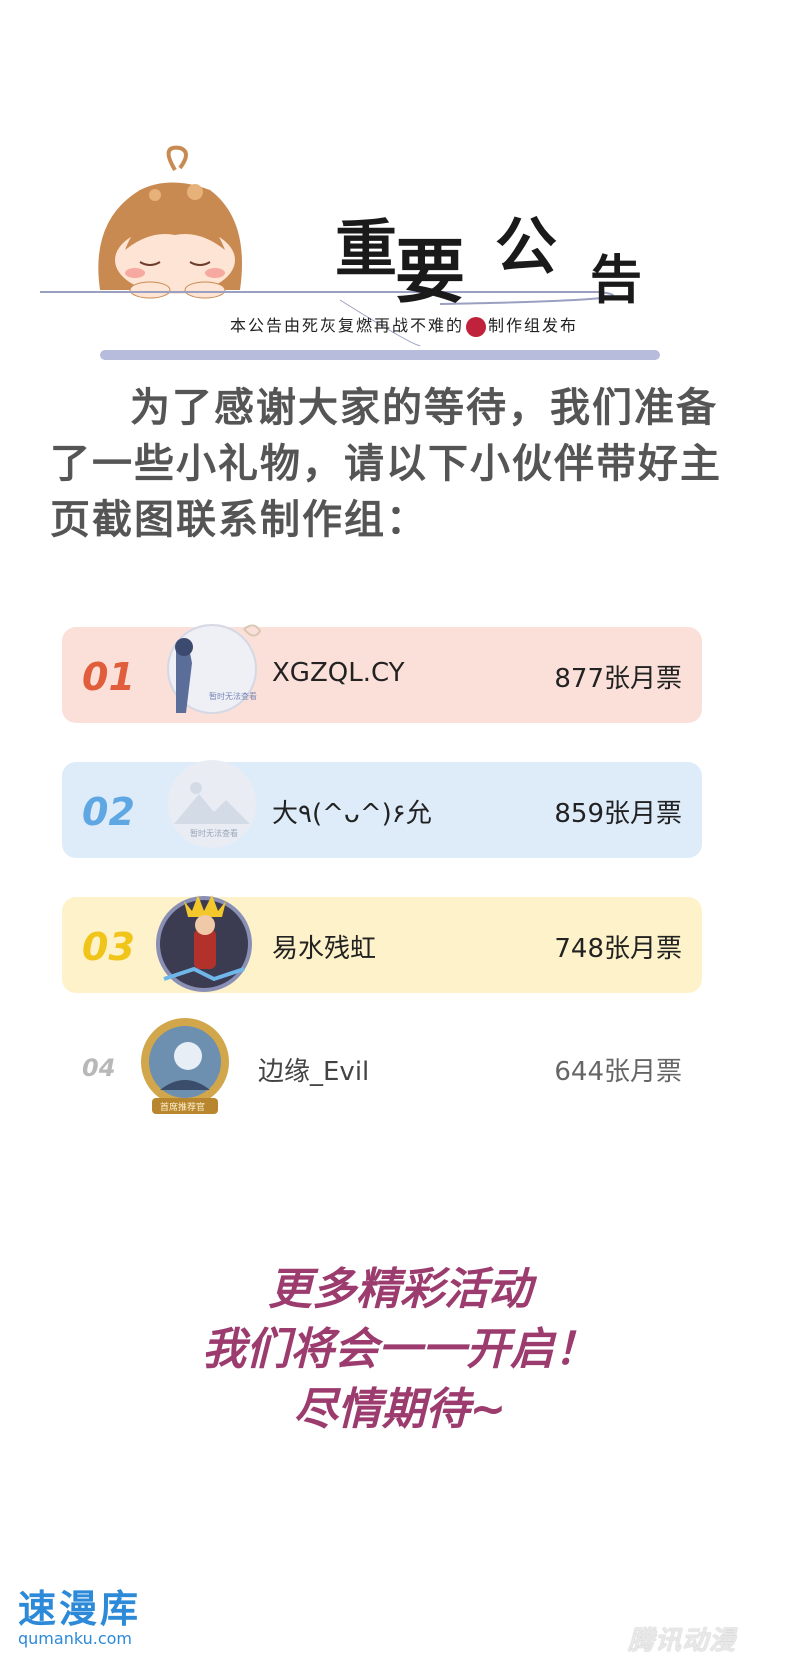 This screenshot has height=1657, width=800. I want to click on notice-subtitle: 本公告由死灰复燃再战不难的 制作组发布, so click(404, 324).